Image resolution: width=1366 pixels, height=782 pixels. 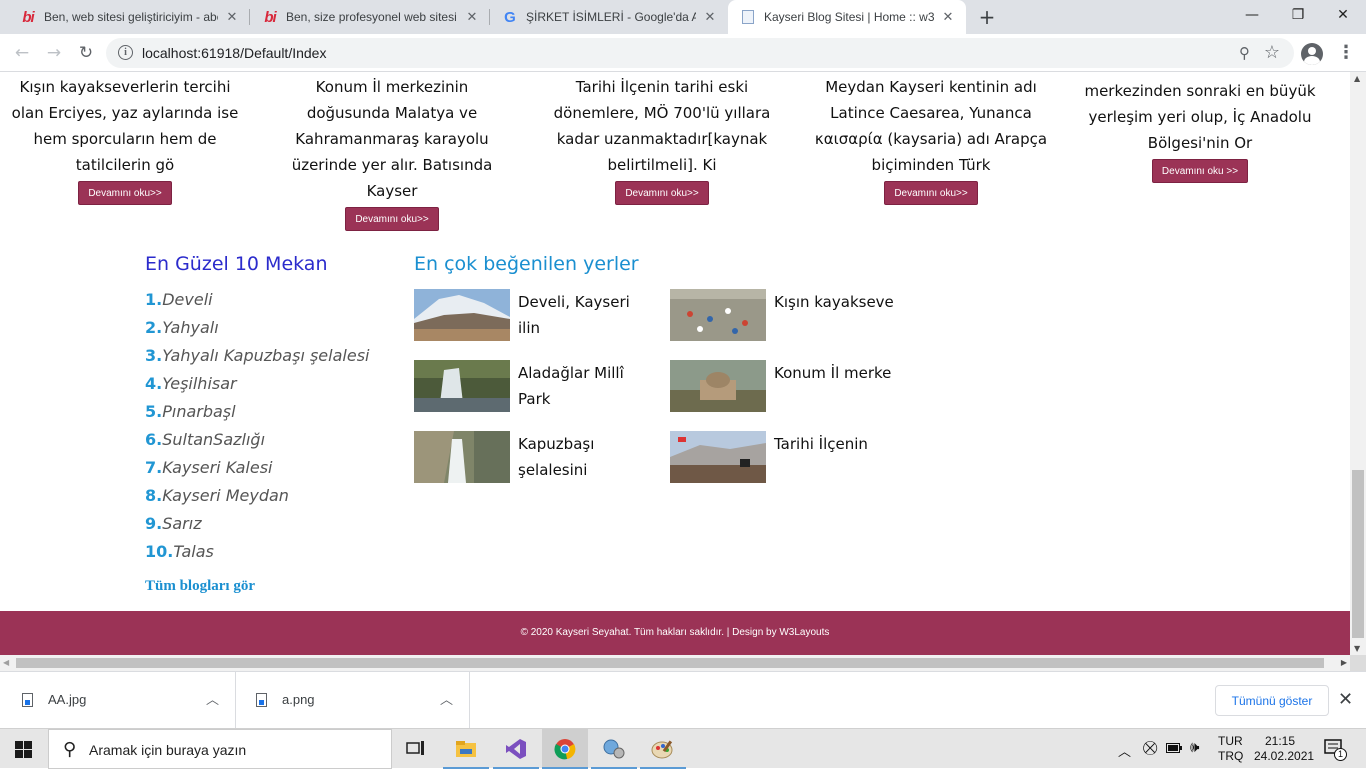 What do you see at coordinates (683, 700) in the screenshot?
I see `downloads-shelf: AA.jpg ︿ a.png ︿ Tümünü göster ✕` at bounding box center [683, 700].